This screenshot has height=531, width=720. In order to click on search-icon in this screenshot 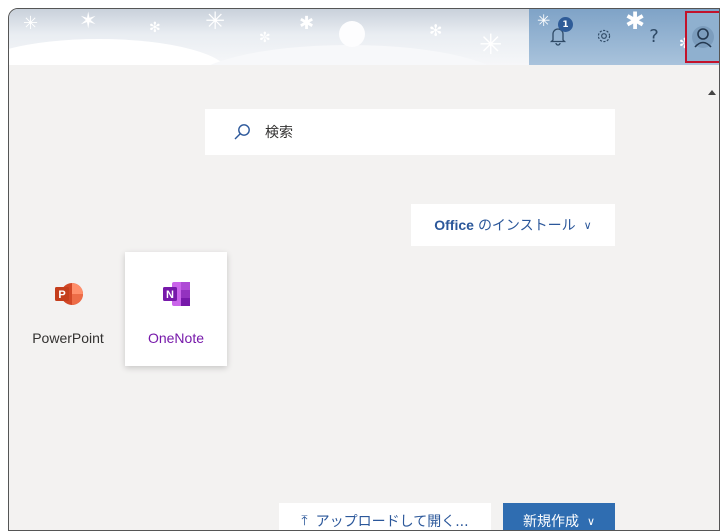, I will do `click(242, 132)`.